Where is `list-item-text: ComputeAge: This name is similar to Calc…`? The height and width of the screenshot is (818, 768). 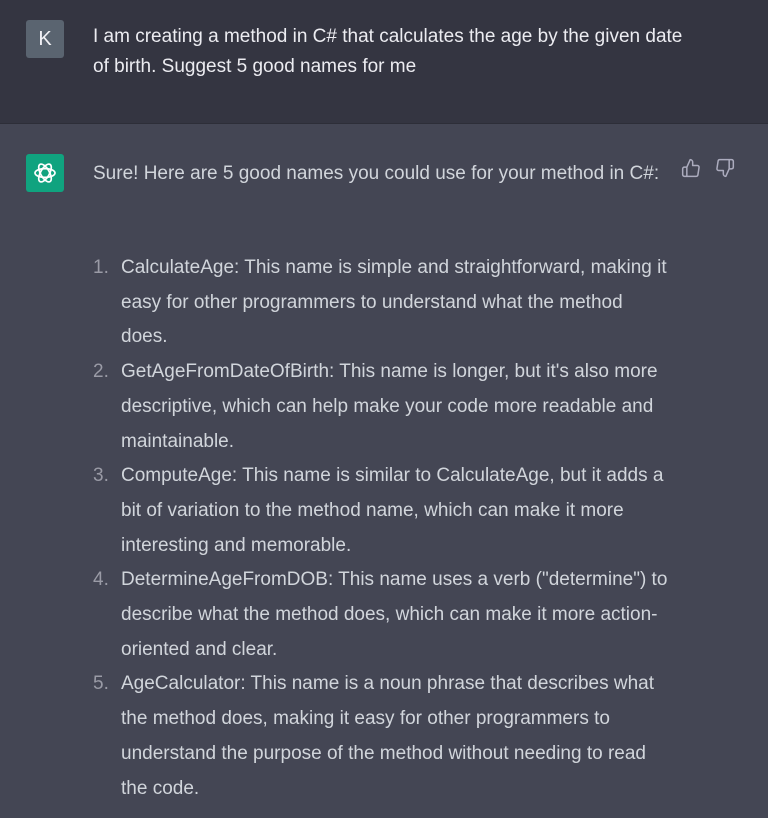
list-item-text: ComputeAge: This name is similar to Calc… is located at coordinates (392, 510).